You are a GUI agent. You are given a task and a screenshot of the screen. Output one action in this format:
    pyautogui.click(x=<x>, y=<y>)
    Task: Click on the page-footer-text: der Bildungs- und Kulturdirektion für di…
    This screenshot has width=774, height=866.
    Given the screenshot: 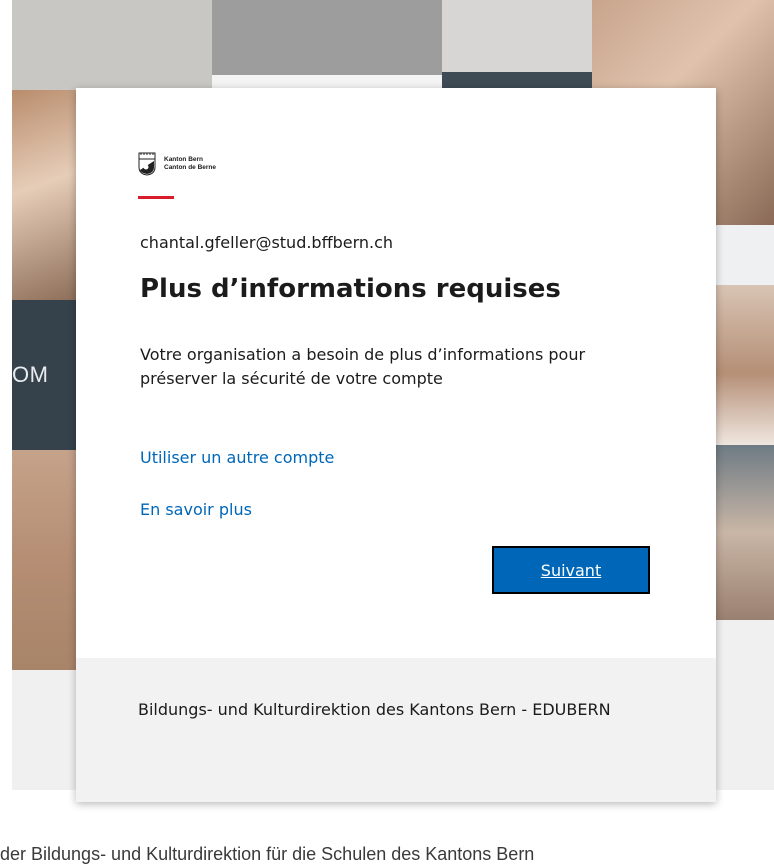 What is the action you would take?
    pyautogui.click(x=267, y=854)
    